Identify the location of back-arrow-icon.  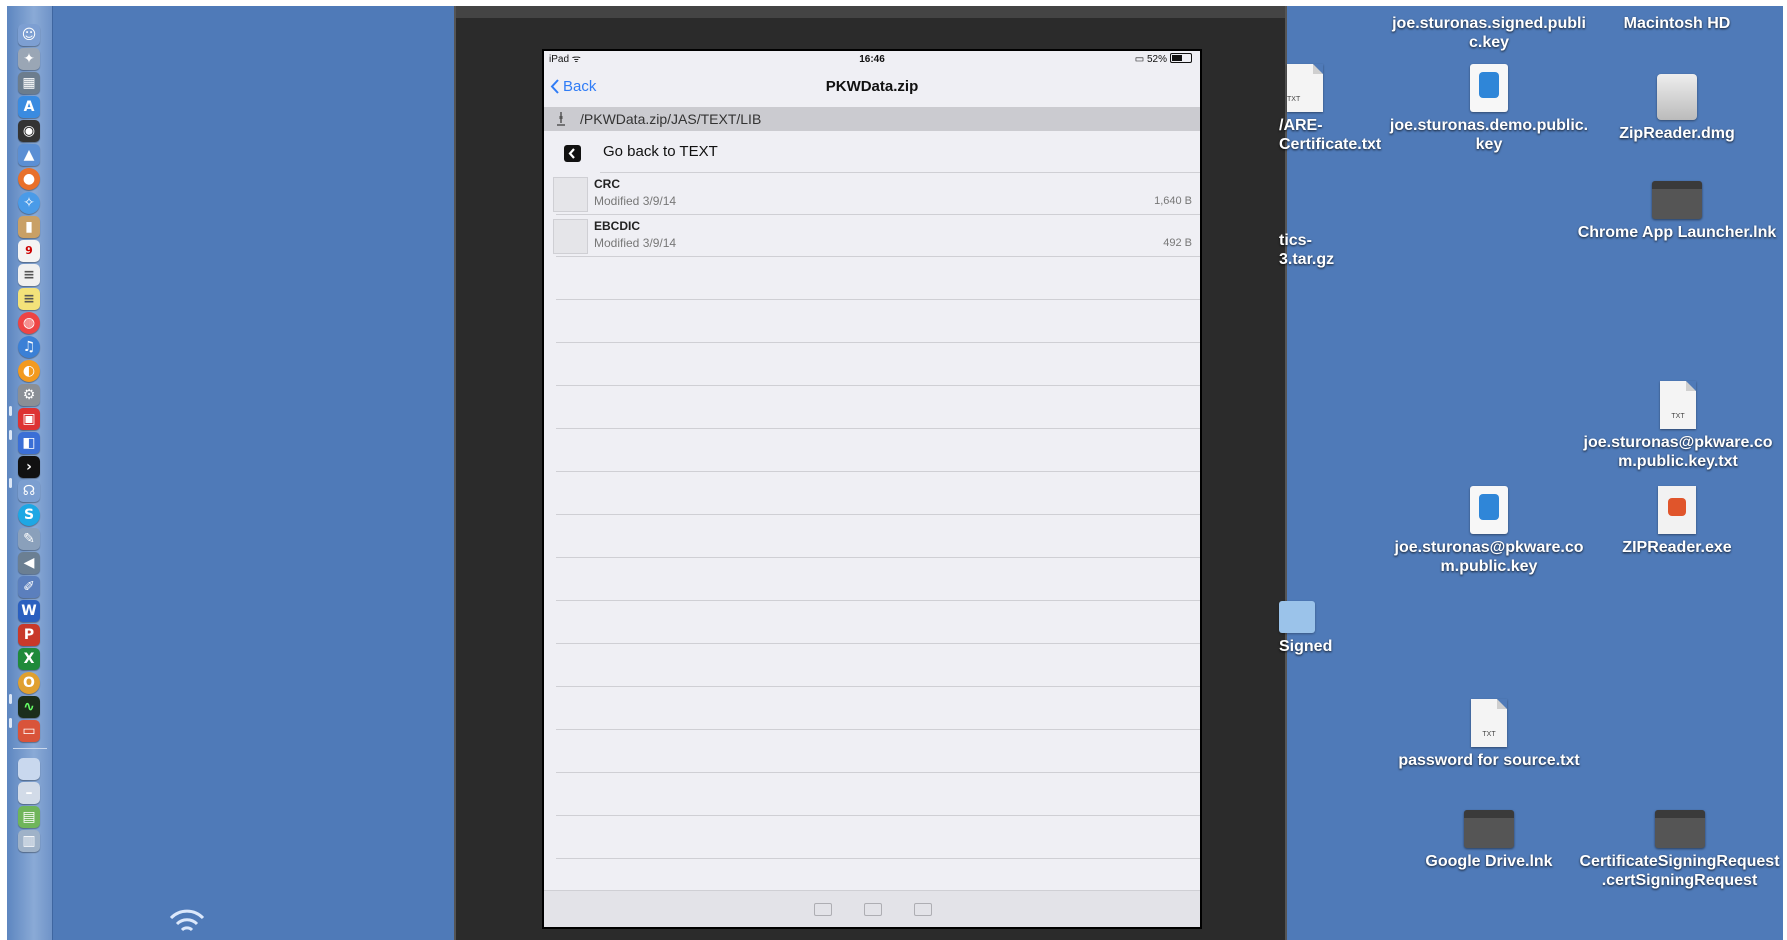
(572, 153).